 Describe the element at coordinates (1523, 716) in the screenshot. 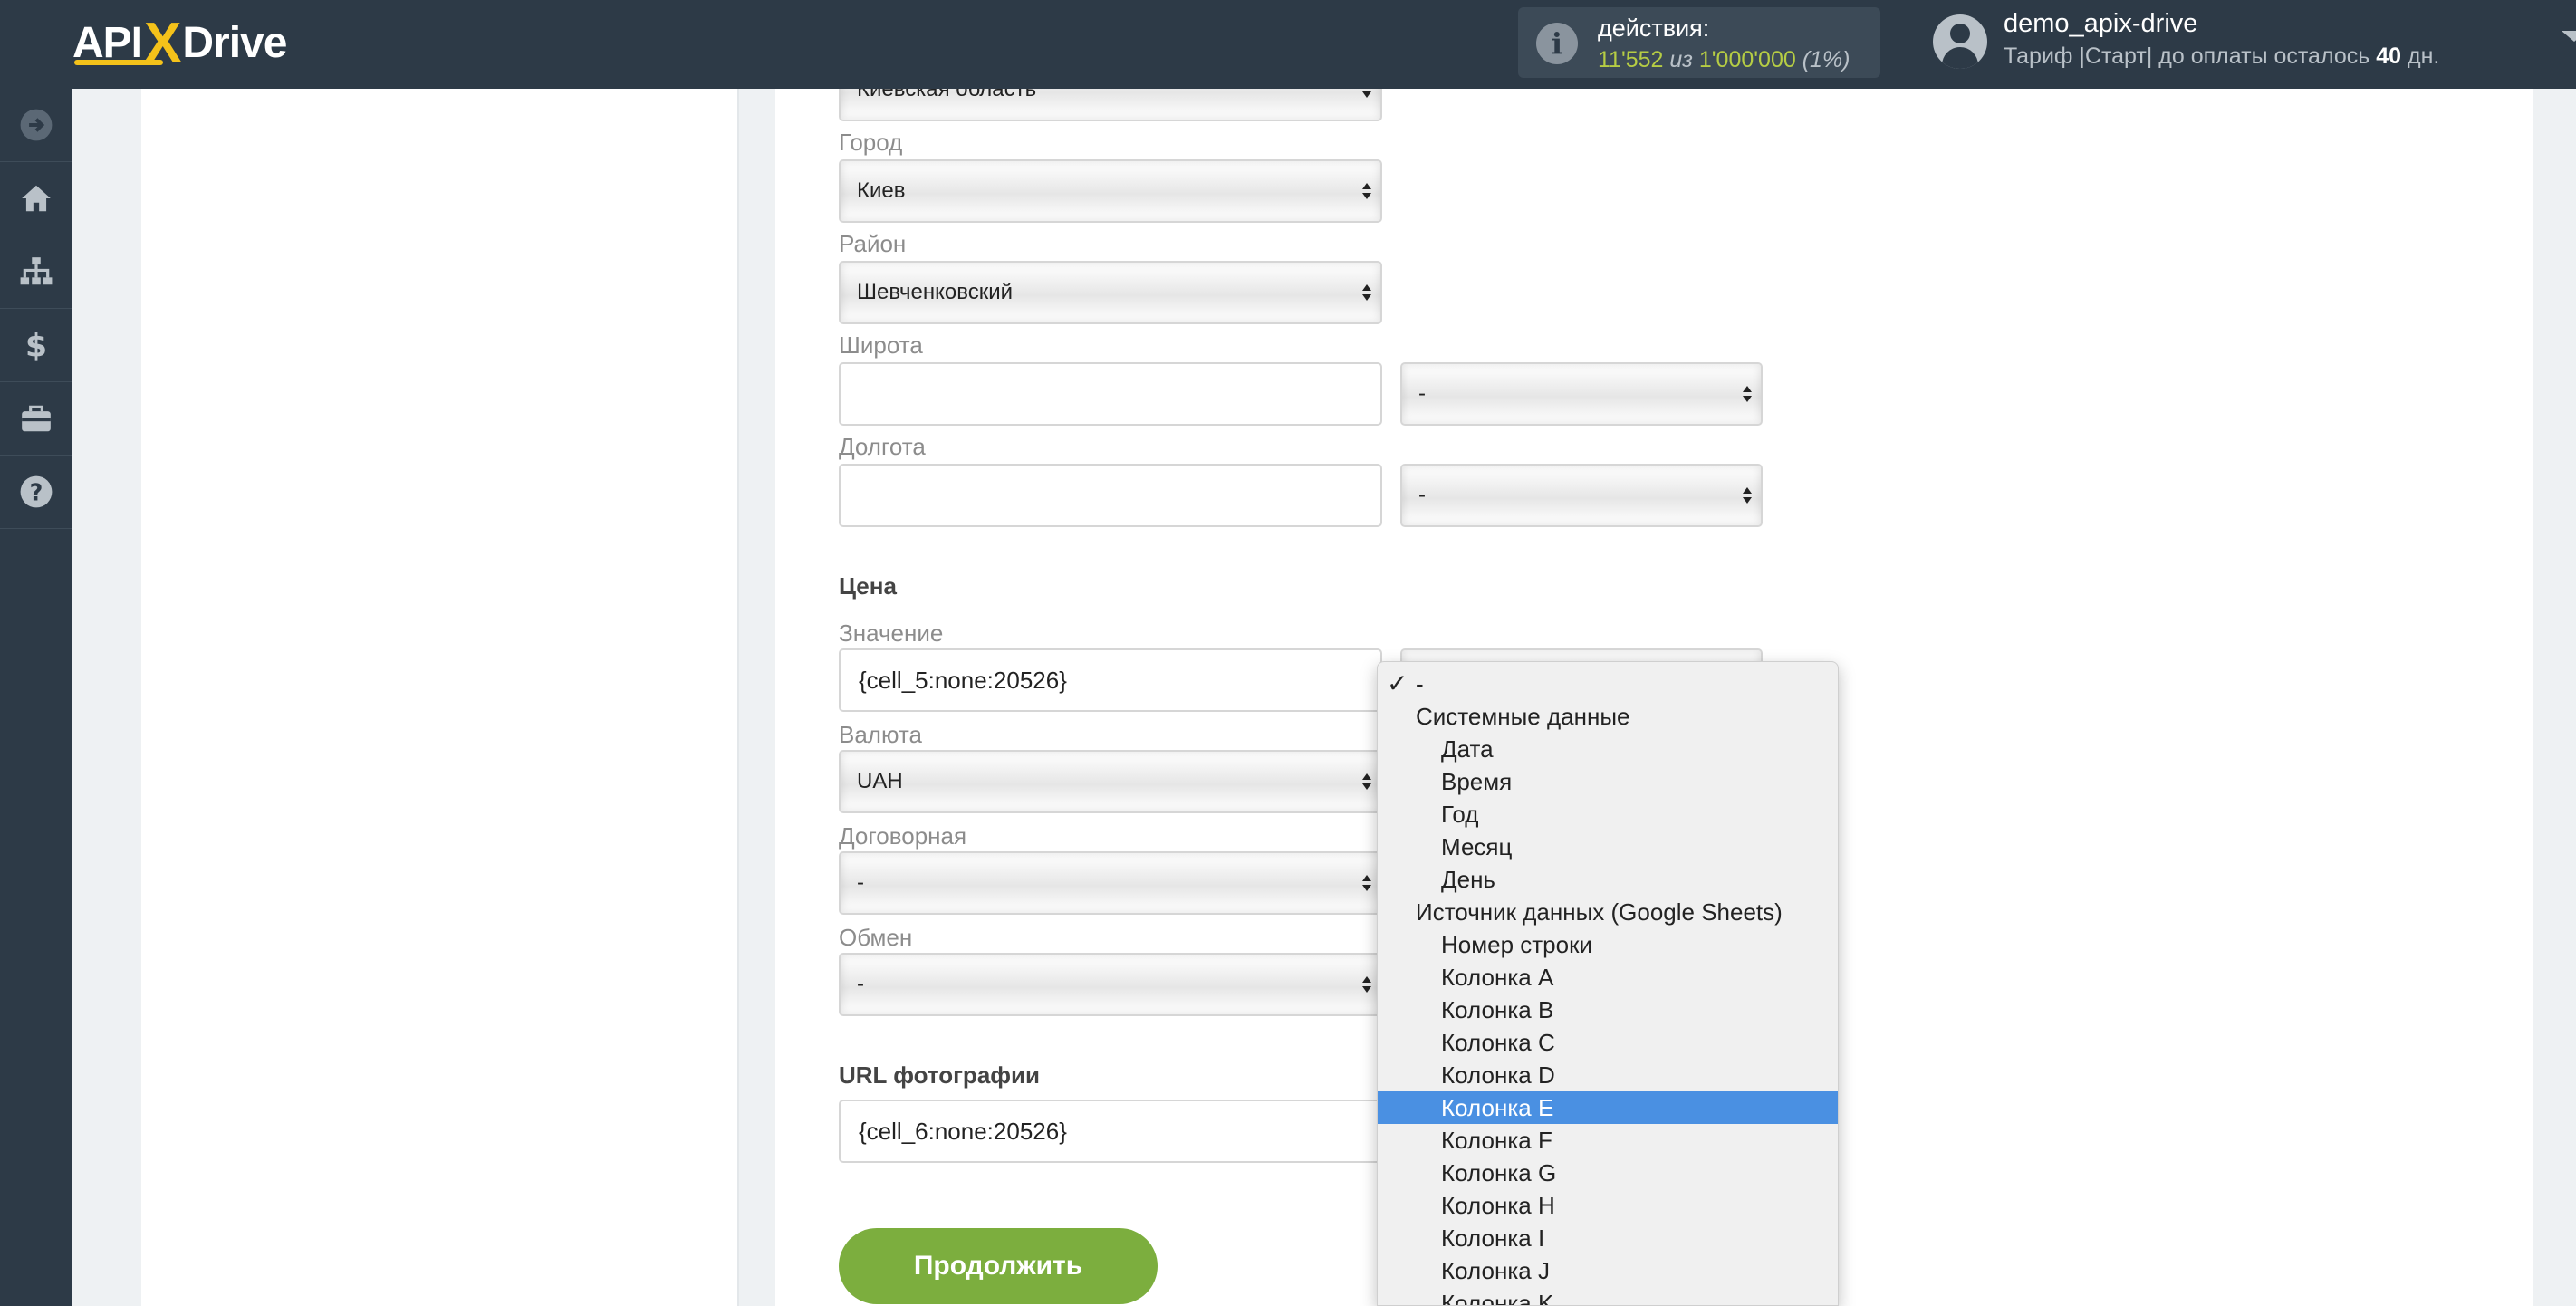

I see `dropdown-option-label: Системные данные` at that location.